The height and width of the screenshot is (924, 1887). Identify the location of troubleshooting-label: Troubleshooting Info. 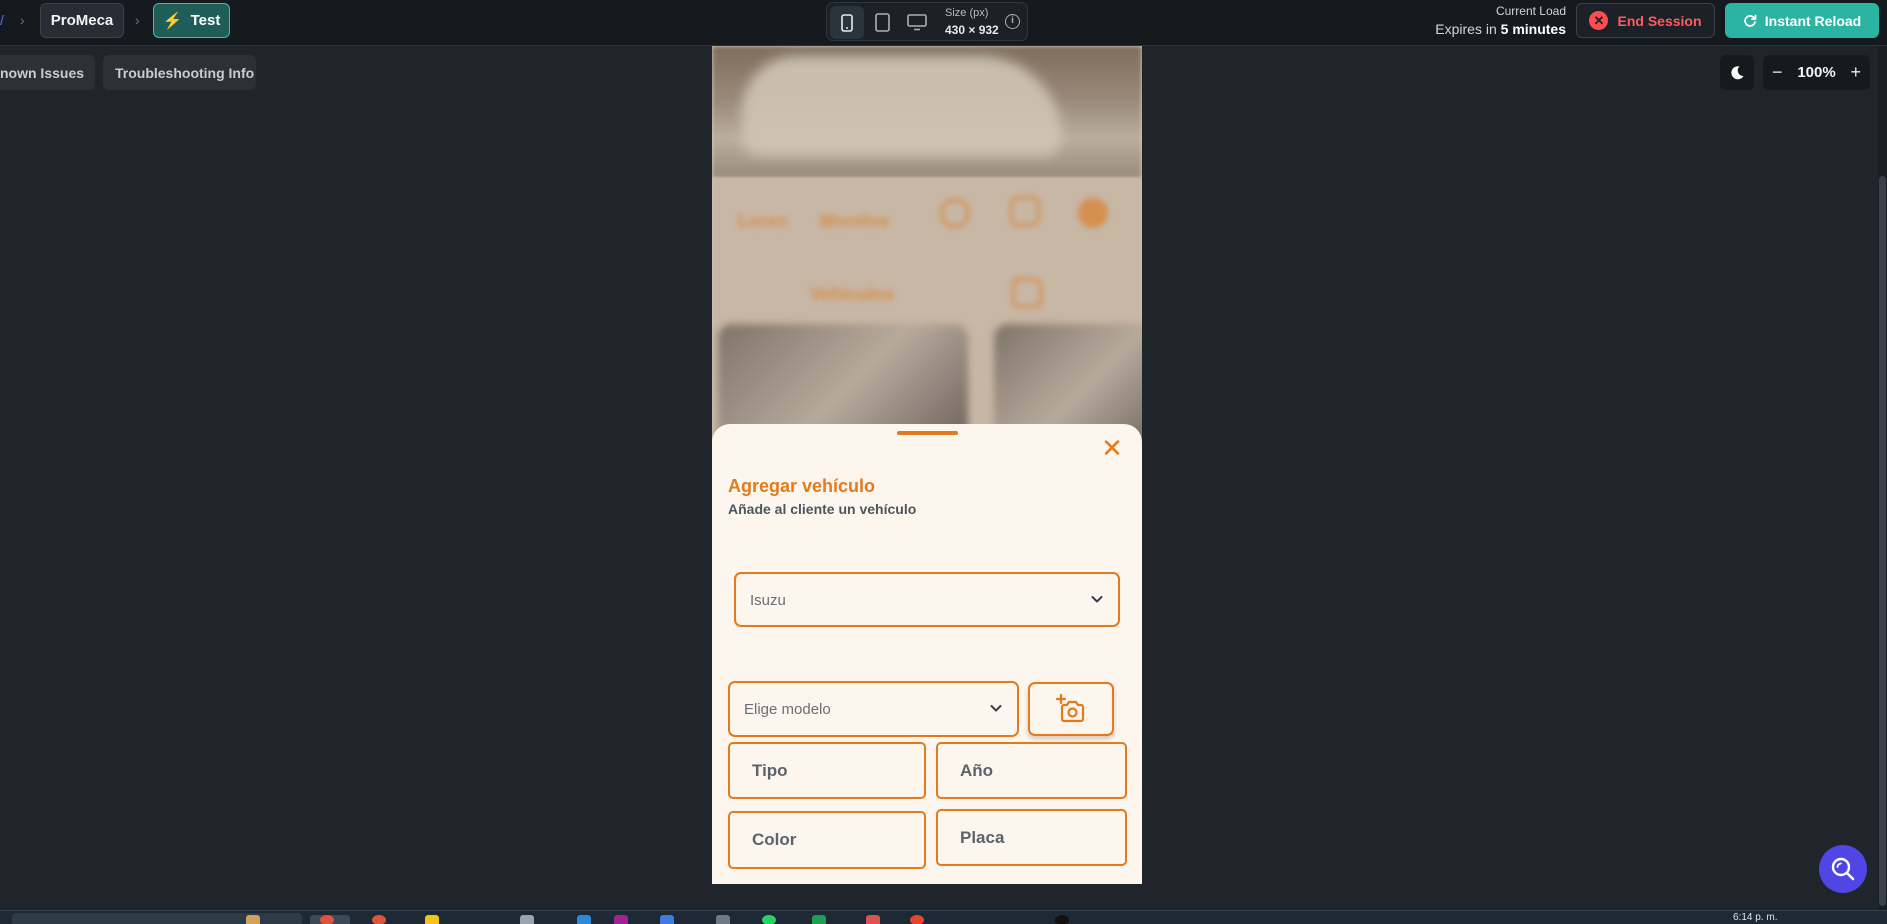
(185, 72).